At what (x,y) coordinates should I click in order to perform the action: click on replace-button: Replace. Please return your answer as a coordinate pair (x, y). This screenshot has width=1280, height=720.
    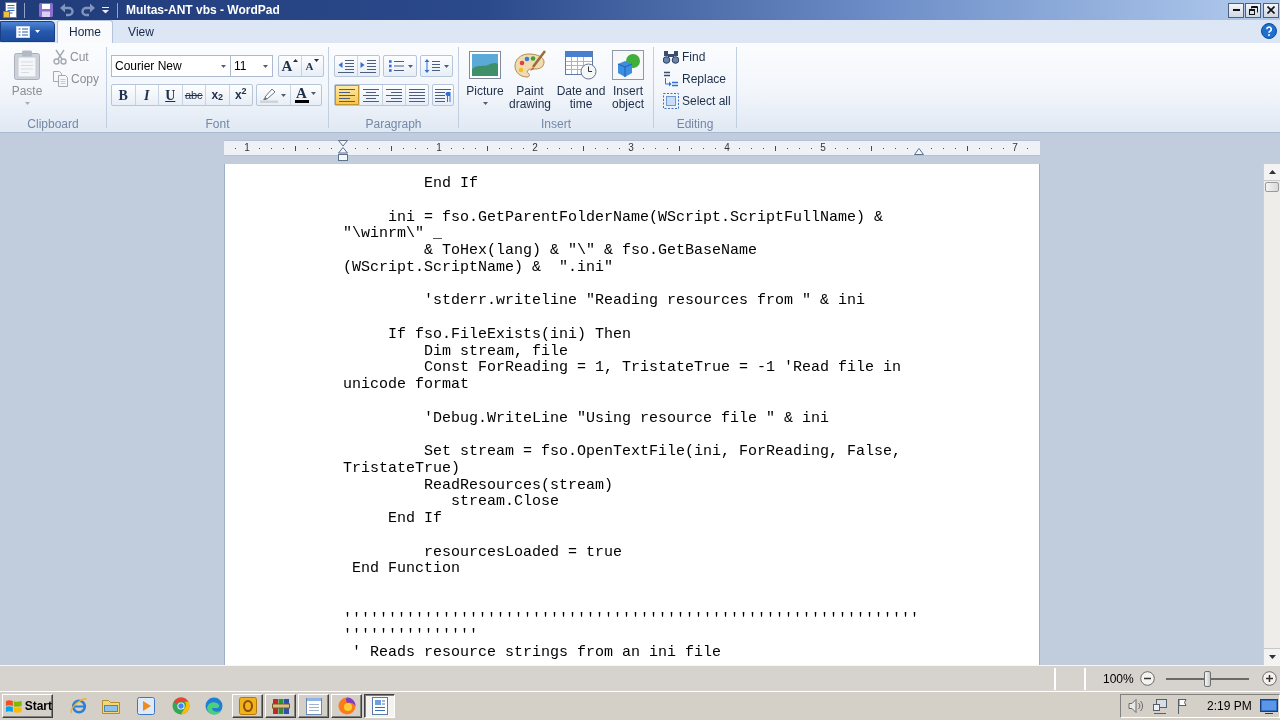
    Looking at the image, I should click on (697, 79).